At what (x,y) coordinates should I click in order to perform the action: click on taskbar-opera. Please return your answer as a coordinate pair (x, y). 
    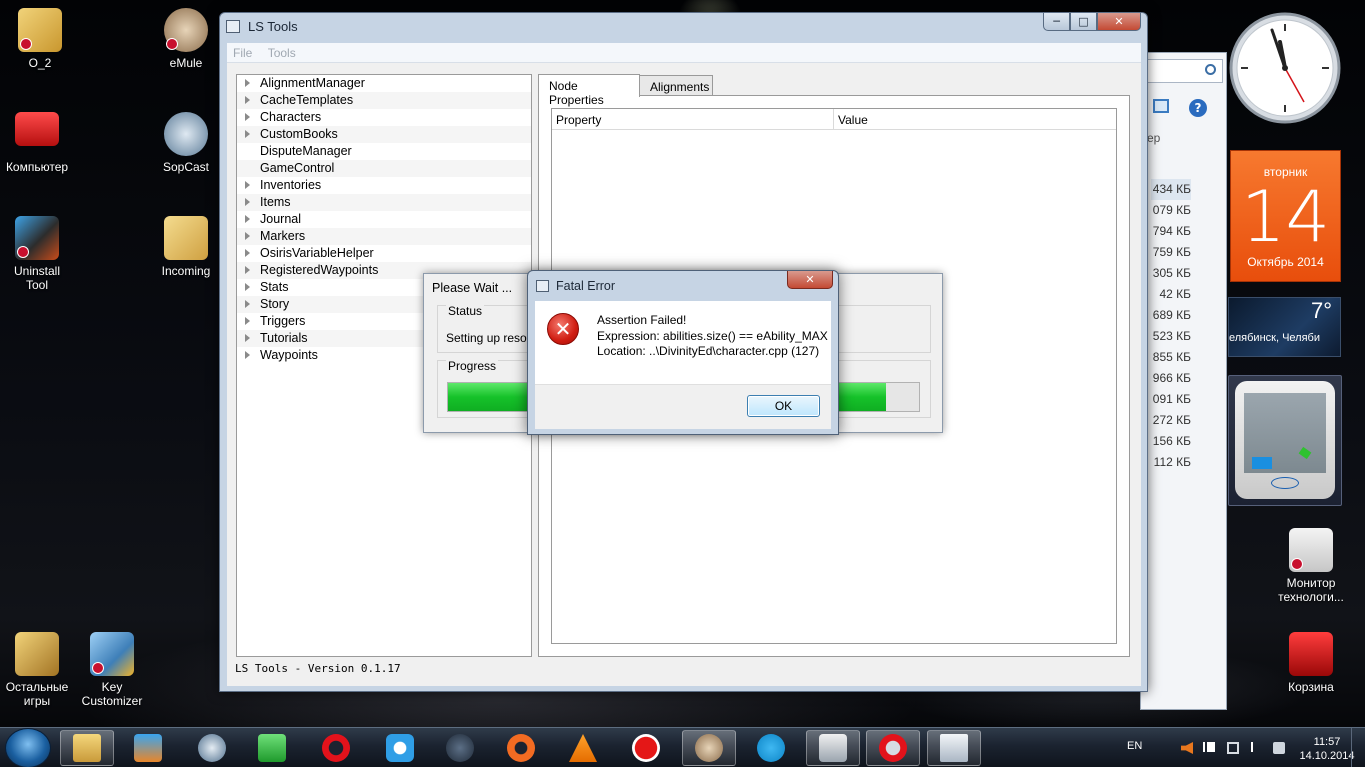
    Looking at the image, I should click on (336, 748).